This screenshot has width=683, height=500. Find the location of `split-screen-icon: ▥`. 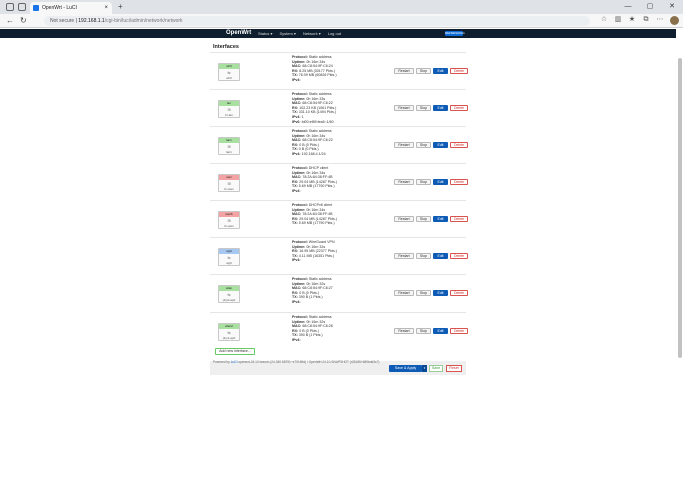

split-screen-icon: ▥ is located at coordinates (618, 20).